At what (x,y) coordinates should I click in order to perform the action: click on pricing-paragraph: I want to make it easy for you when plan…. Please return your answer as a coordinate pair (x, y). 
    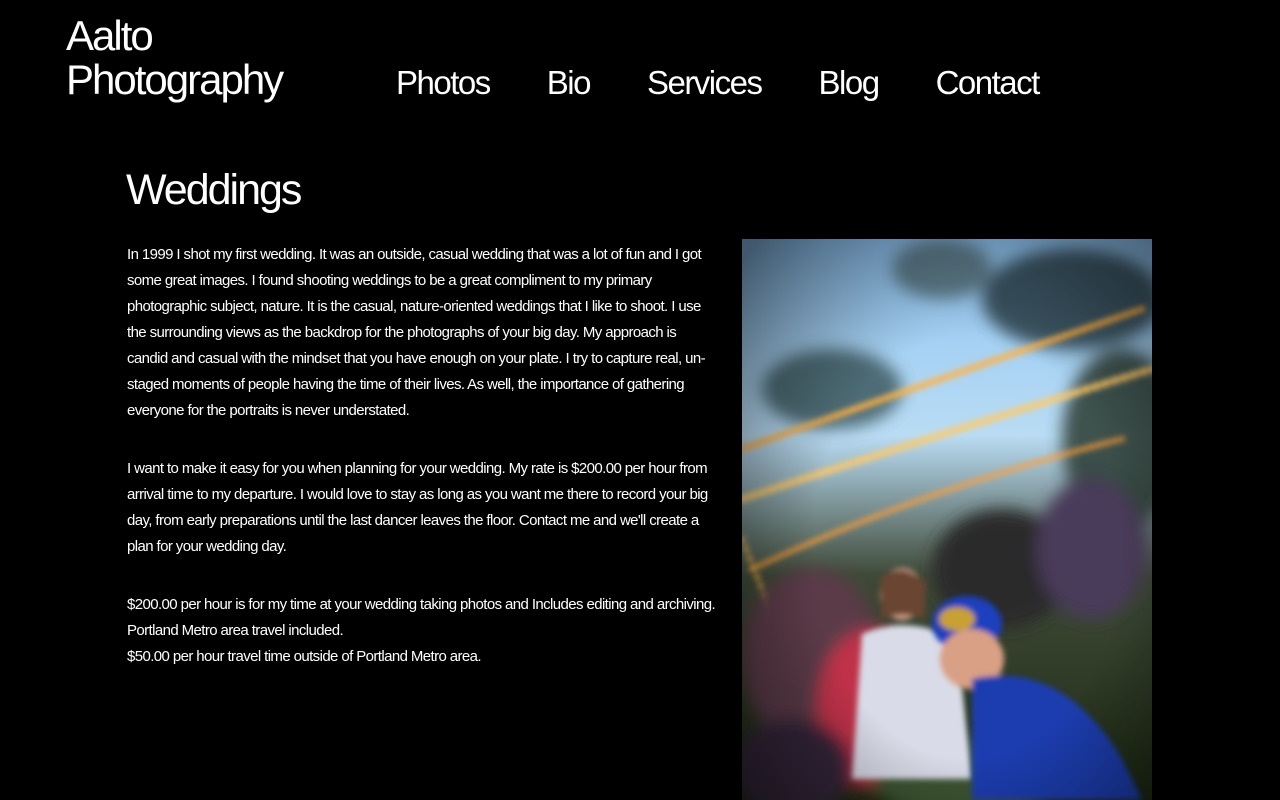
    Looking at the image, I should click on (417, 507).